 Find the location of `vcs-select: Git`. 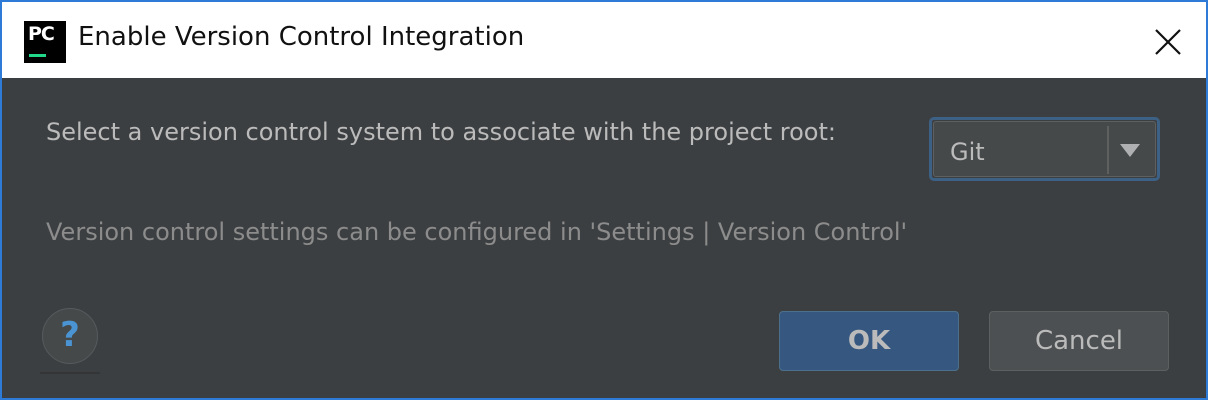

vcs-select: Git is located at coordinates (1044, 149).